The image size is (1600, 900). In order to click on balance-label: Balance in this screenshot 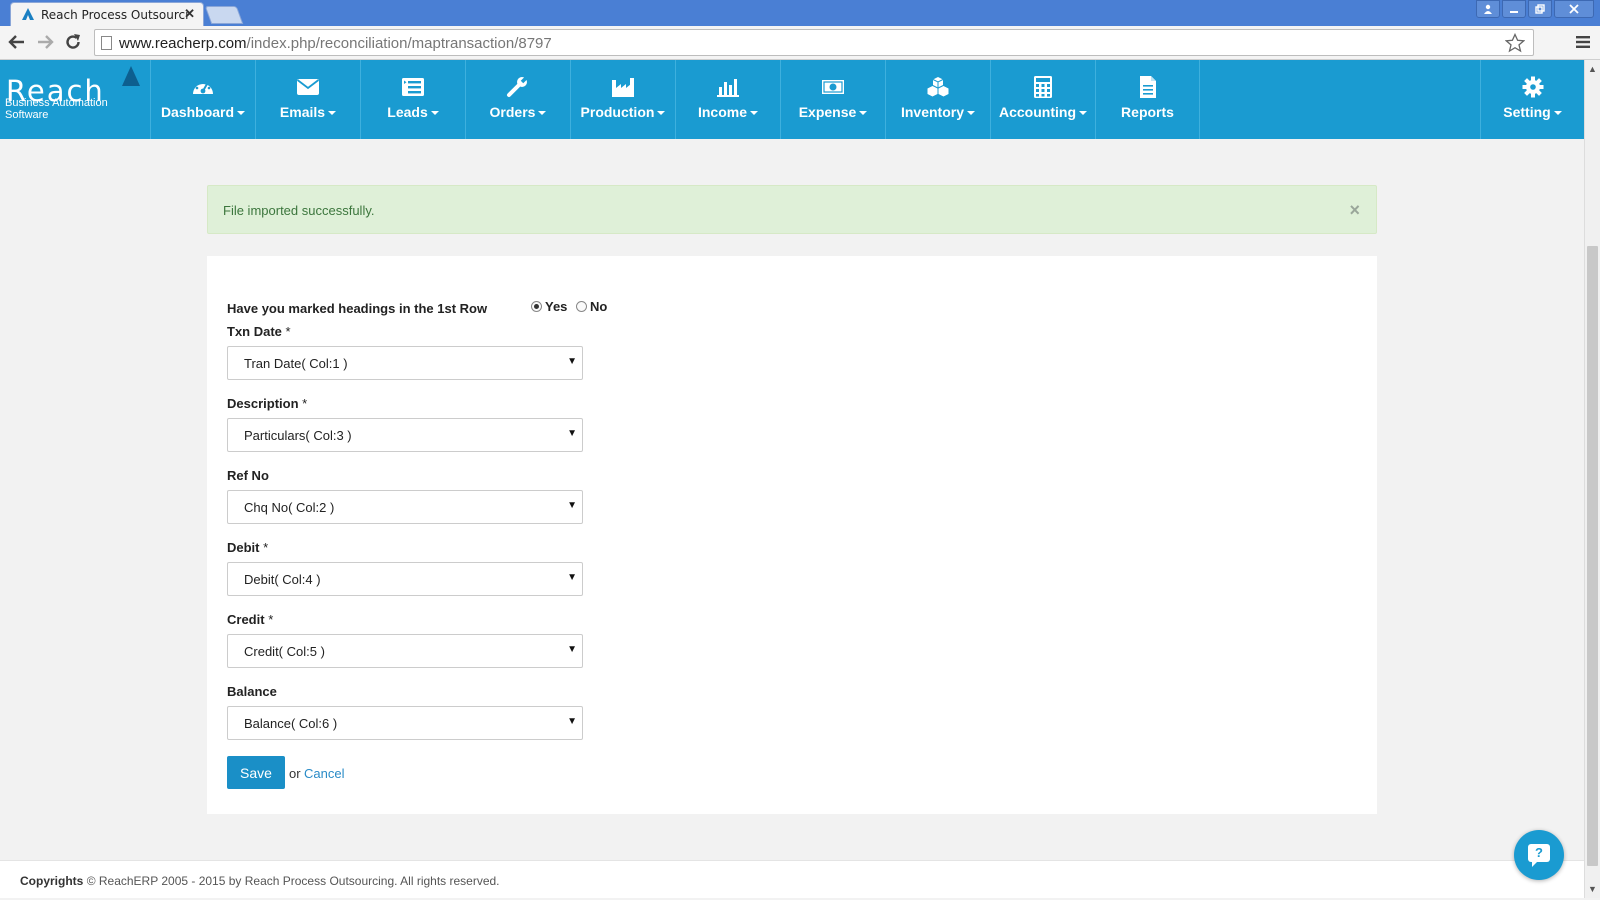, I will do `click(252, 691)`.